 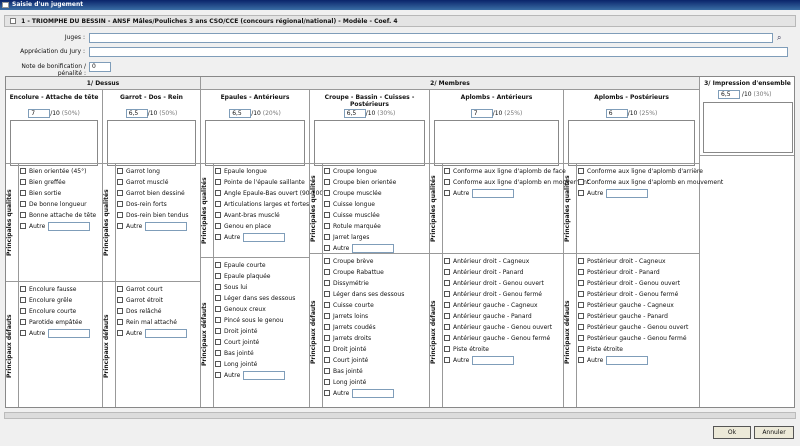 What do you see at coordinates (152, 216) in the screenshot?
I see `checkbox-item: Dos-rein bien tendus` at bounding box center [152, 216].